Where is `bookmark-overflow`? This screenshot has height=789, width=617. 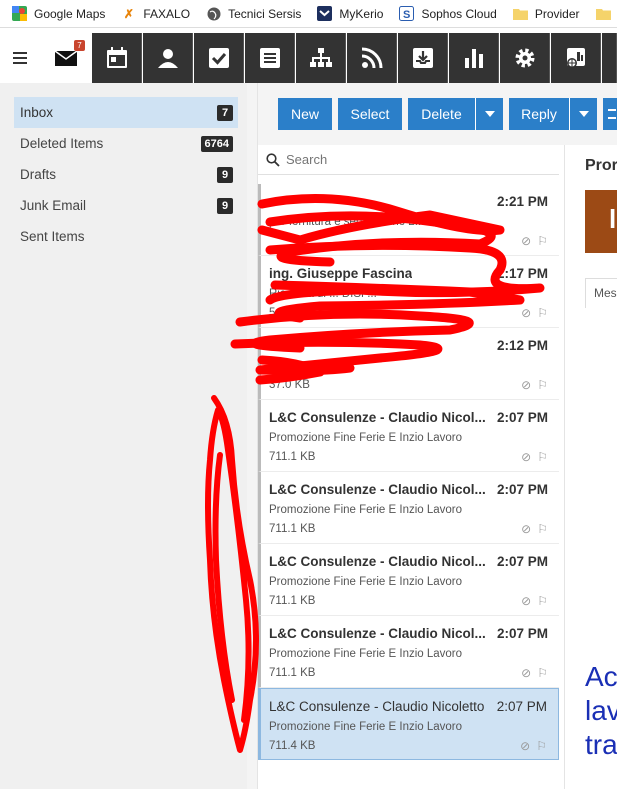
bookmark-overflow is located at coordinates (606, 13).